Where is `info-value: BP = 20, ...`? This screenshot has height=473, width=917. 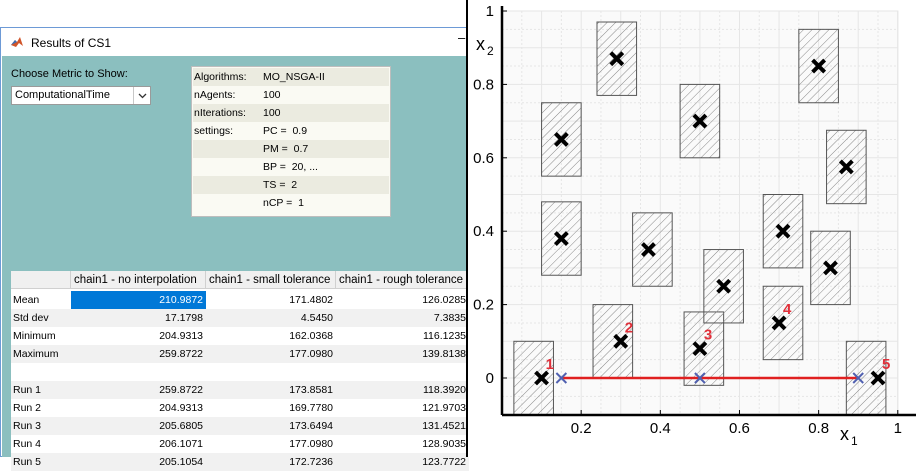
info-value: BP = 20, ... is located at coordinates (290, 167).